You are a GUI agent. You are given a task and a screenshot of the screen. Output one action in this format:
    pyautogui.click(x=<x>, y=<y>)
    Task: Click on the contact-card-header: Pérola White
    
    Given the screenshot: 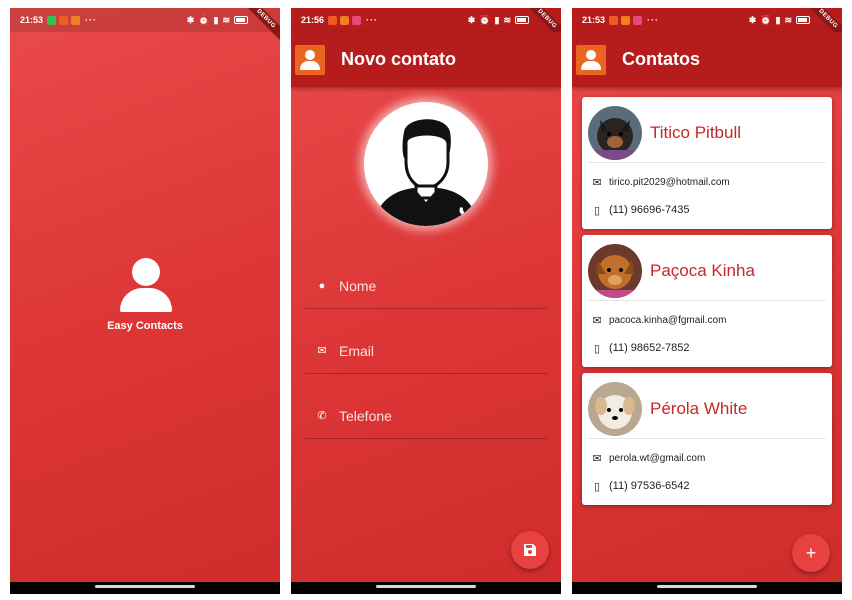 What is the action you would take?
    pyautogui.click(x=707, y=409)
    